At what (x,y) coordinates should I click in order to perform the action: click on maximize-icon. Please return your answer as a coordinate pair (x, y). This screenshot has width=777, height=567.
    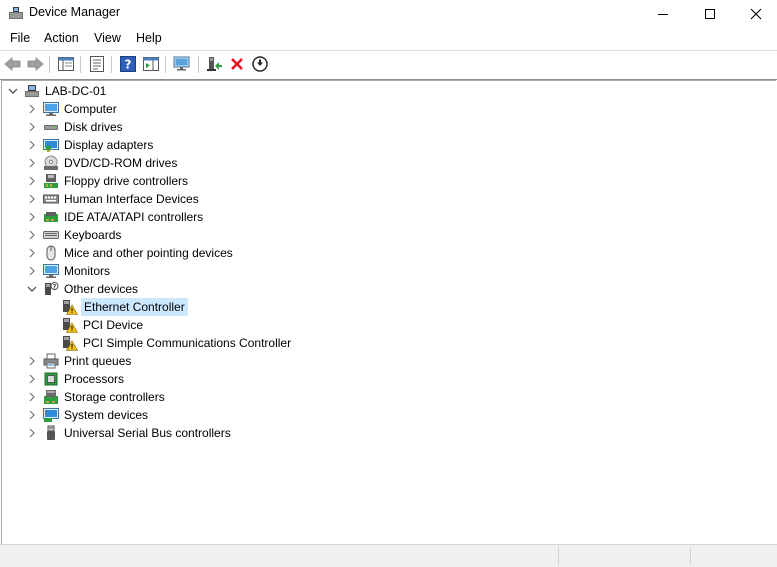
    Looking at the image, I should click on (710, 13).